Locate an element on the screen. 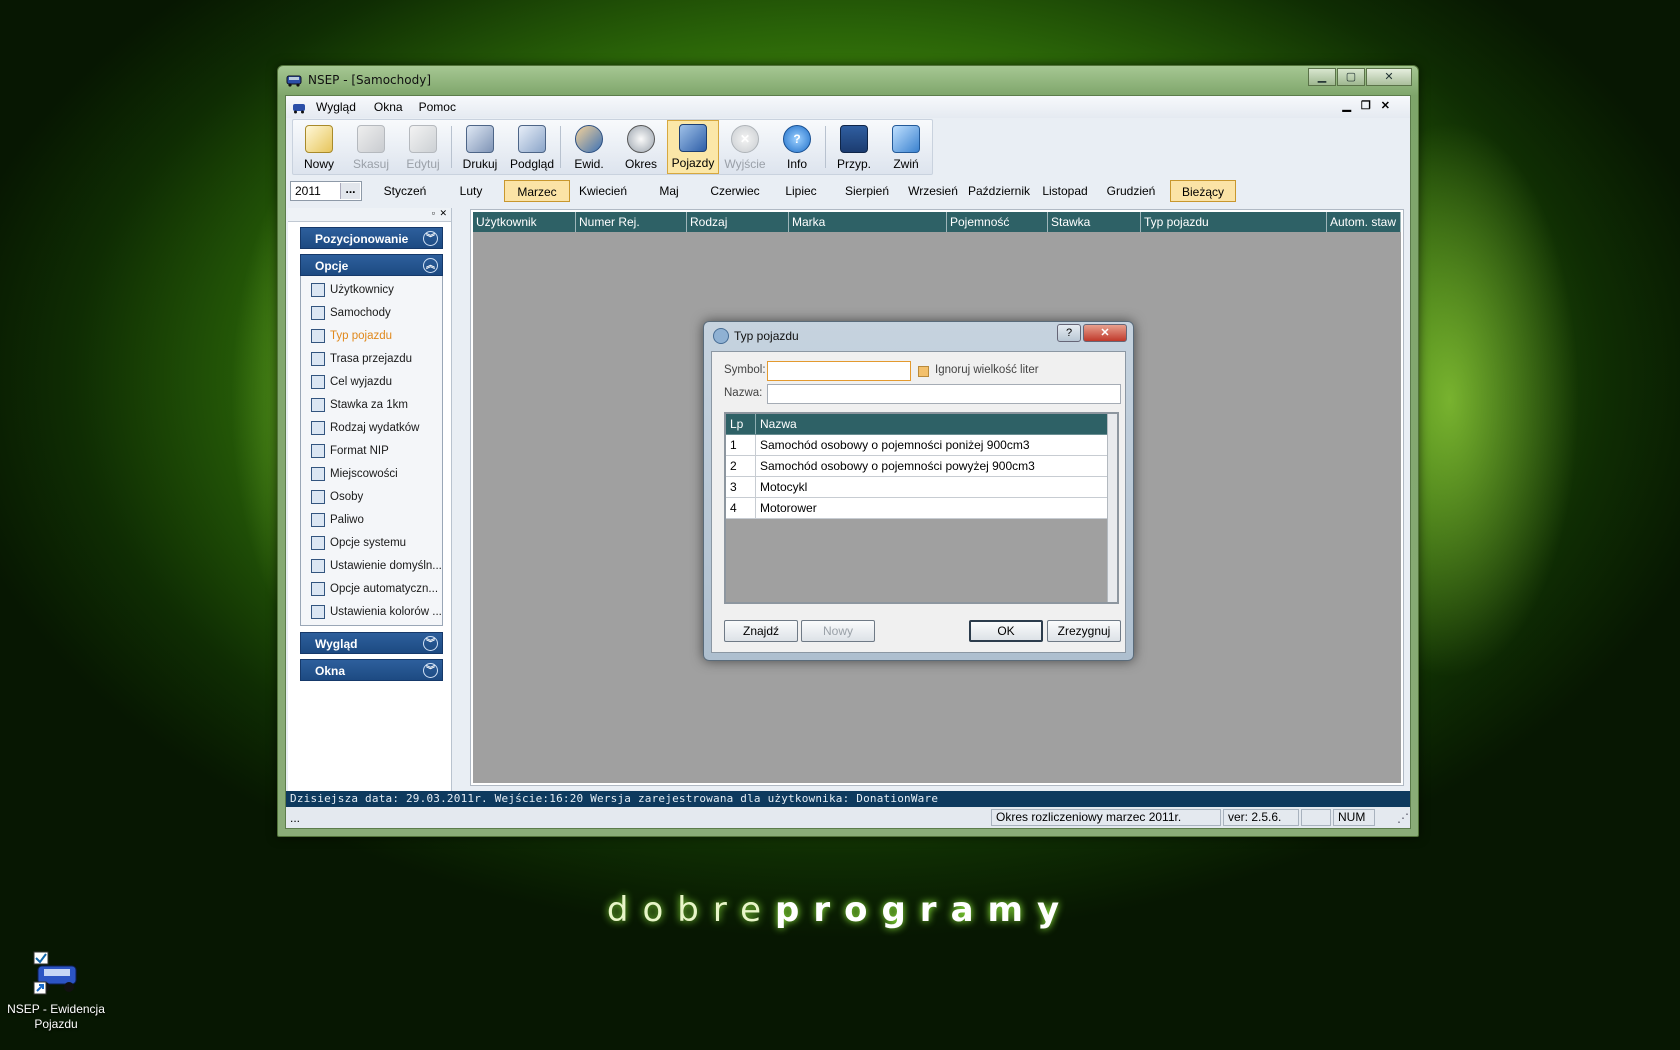  title-bar: NSEP - [Samochody] ▁ ▢ ✕ is located at coordinates (848, 80).